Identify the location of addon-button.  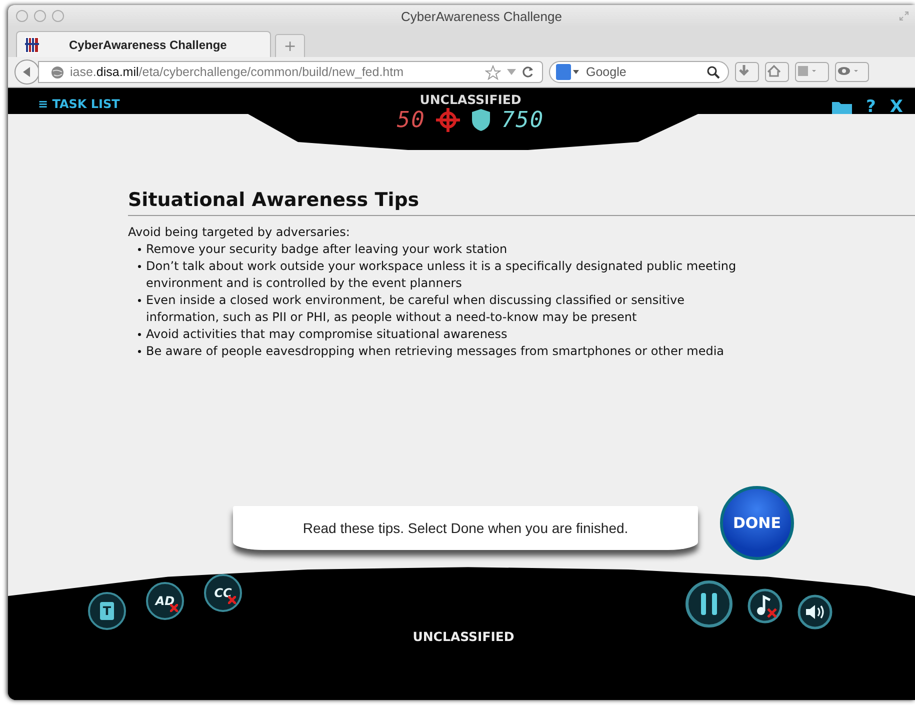
(852, 72).